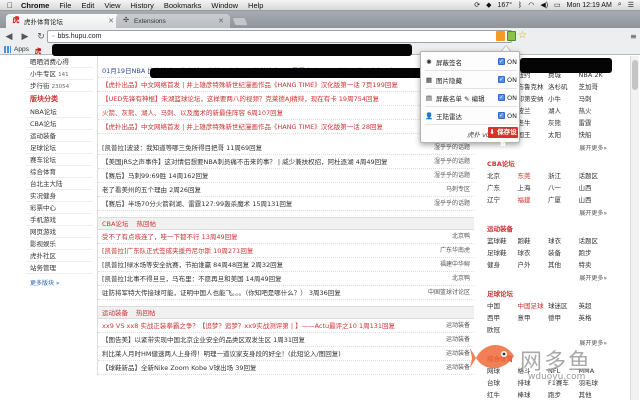 The image size is (640, 400). I want to click on notification-center-icon: ☰, so click(631, 5).